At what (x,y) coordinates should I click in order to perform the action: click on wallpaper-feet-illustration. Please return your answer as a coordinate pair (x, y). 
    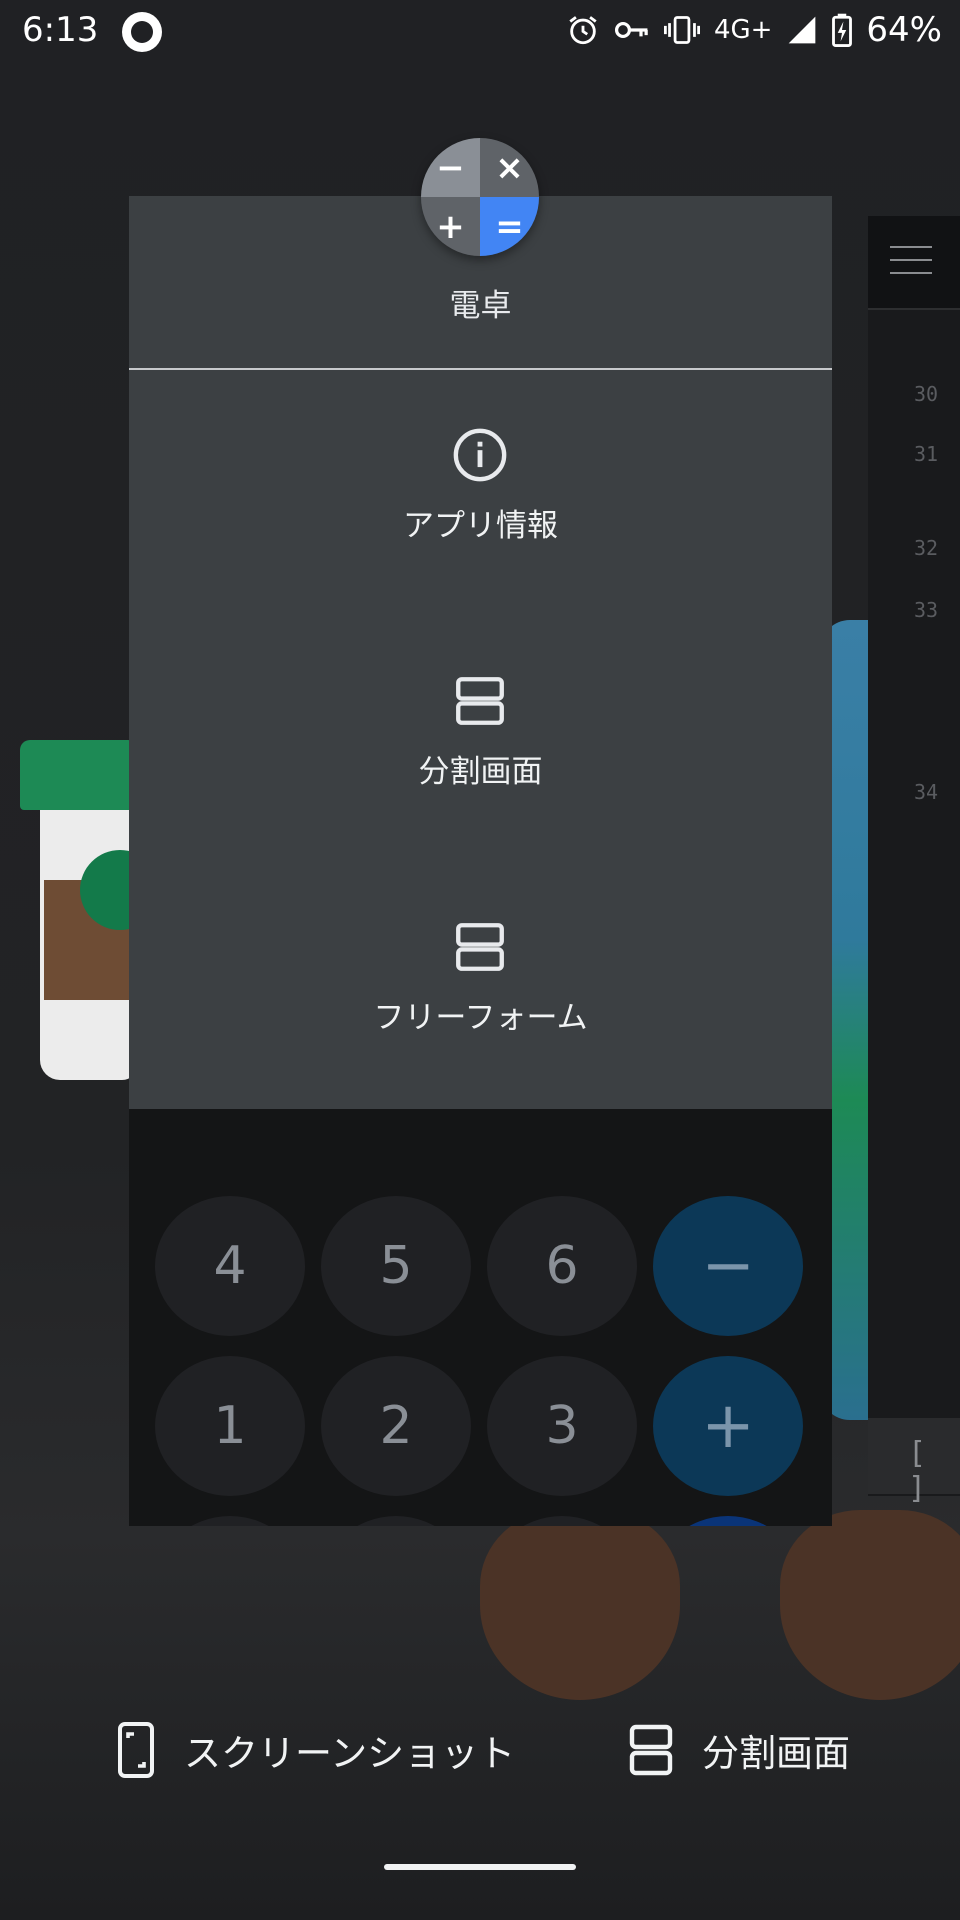
    Looking at the image, I should click on (720, 1610).